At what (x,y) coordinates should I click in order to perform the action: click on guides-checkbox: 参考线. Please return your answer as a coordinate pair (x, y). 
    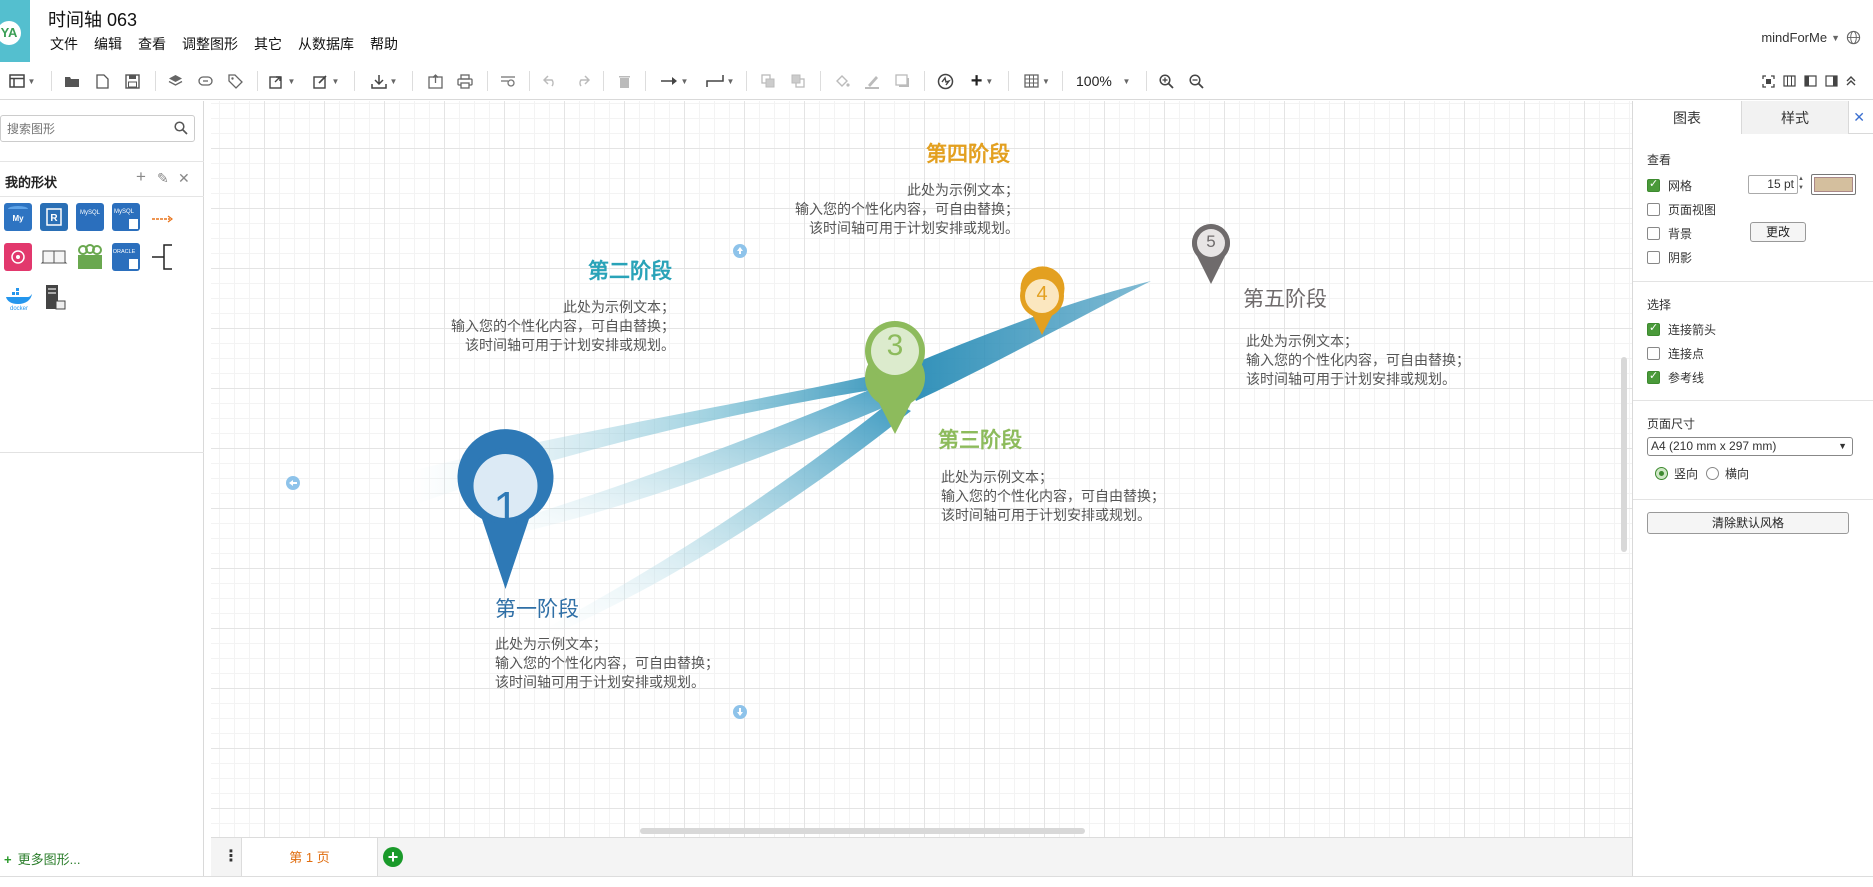
    Looking at the image, I should click on (1675, 377).